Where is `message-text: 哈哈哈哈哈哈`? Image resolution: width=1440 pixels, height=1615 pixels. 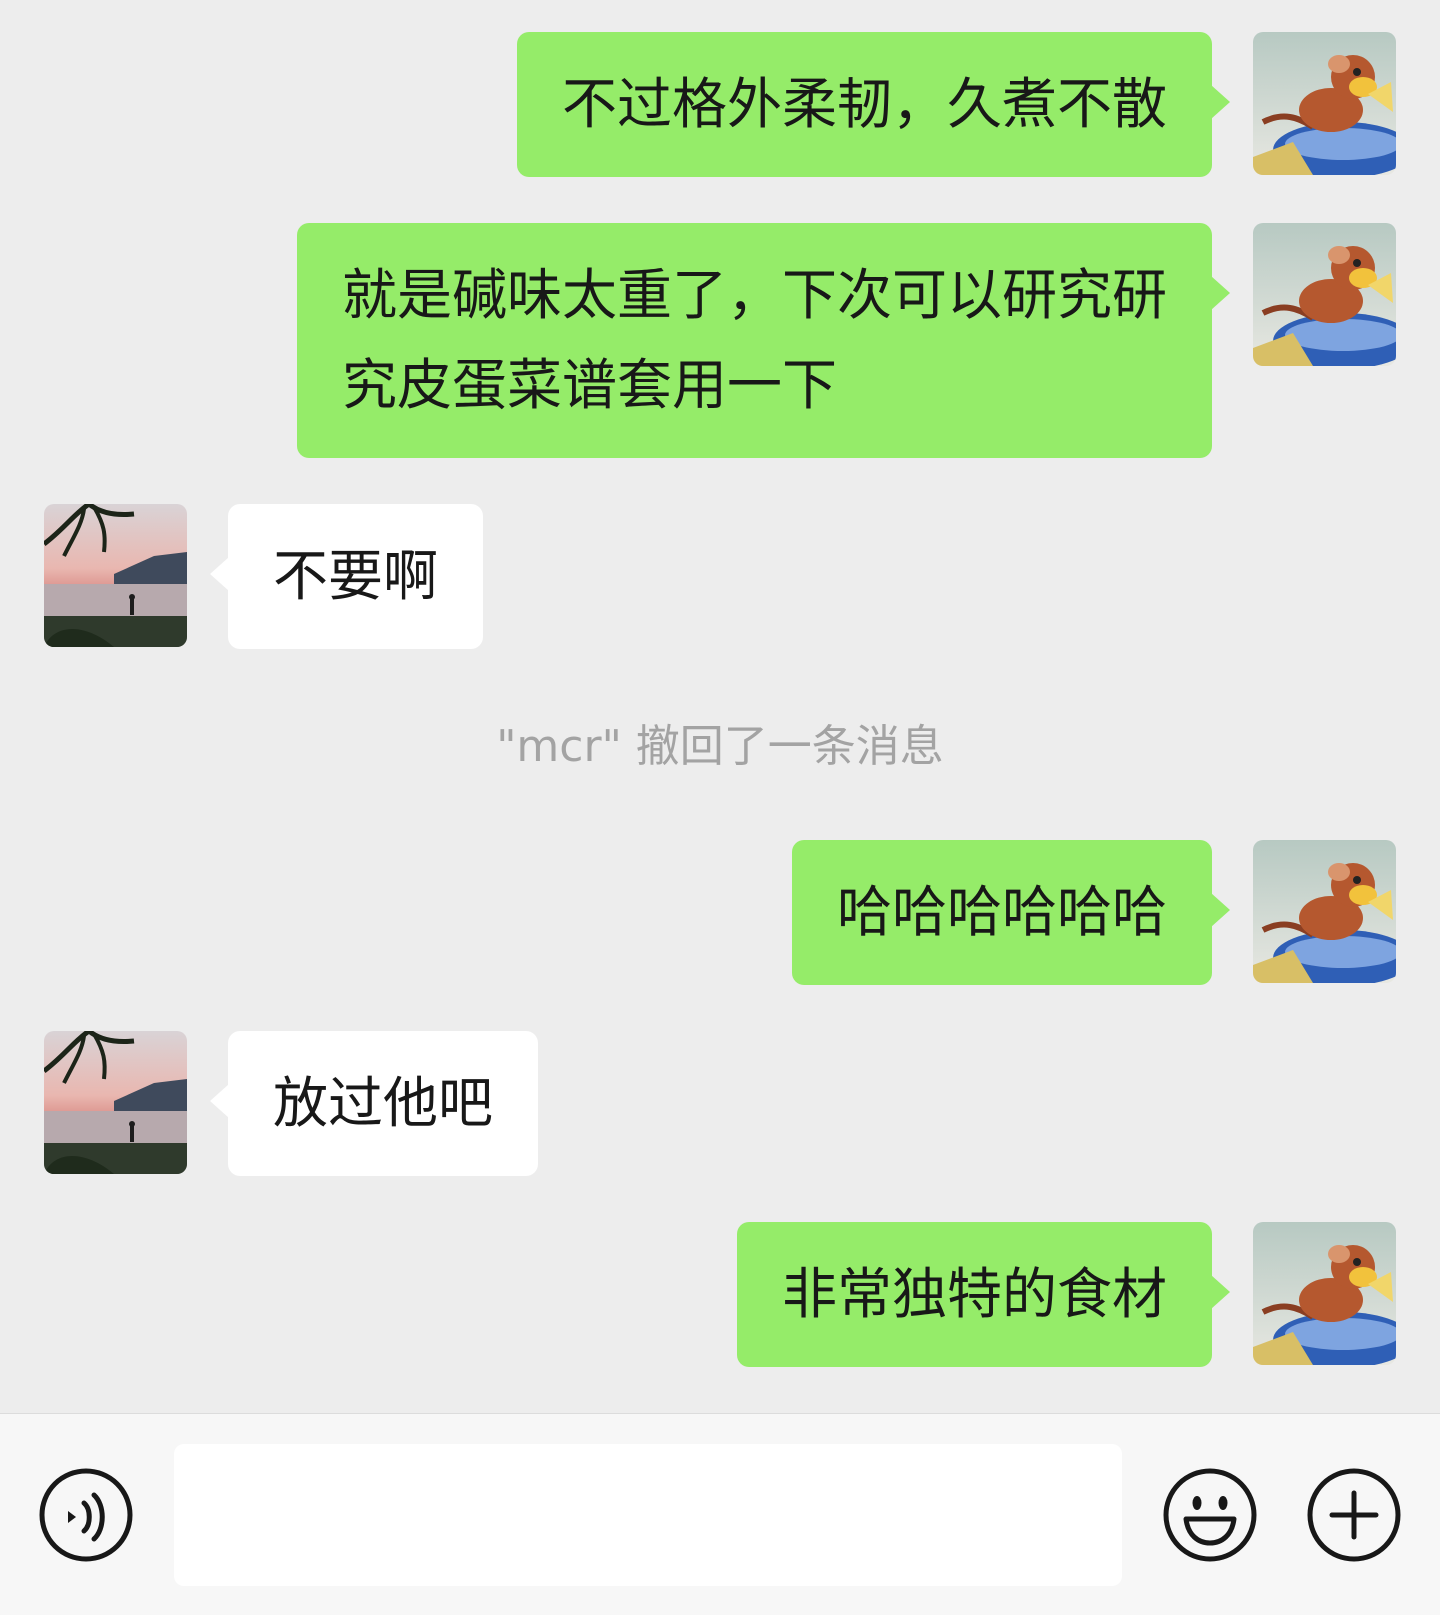 message-text: 哈哈哈哈哈哈 is located at coordinates (1001, 912).